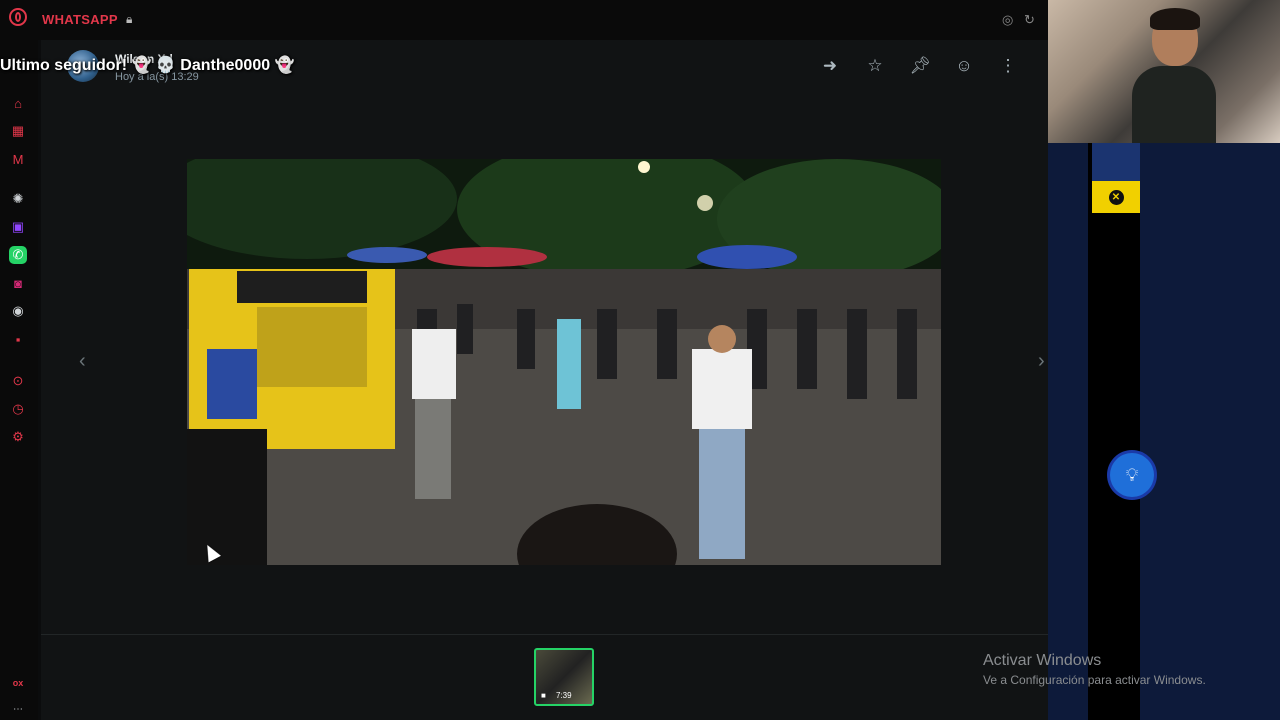 The image size is (1280, 720). What do you see at coordinates (18, 339) in the screenshot?
I see `game-icon: ▪` at bounding box center [18, 339].